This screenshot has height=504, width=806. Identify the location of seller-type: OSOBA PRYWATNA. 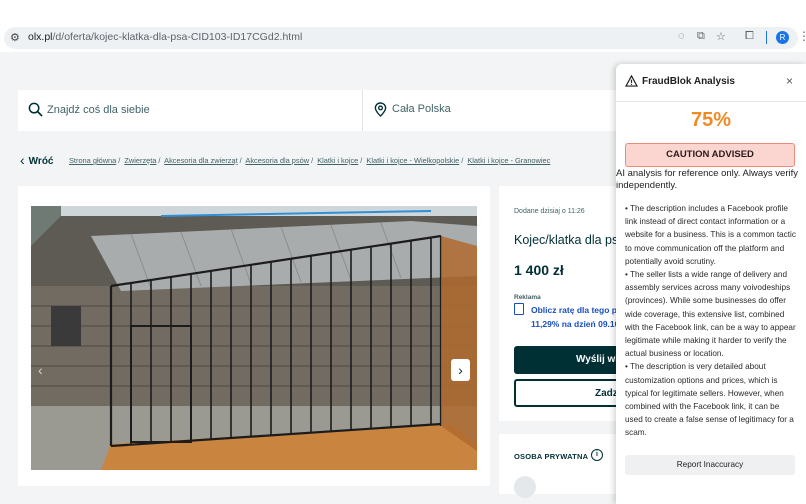
(551, 456).